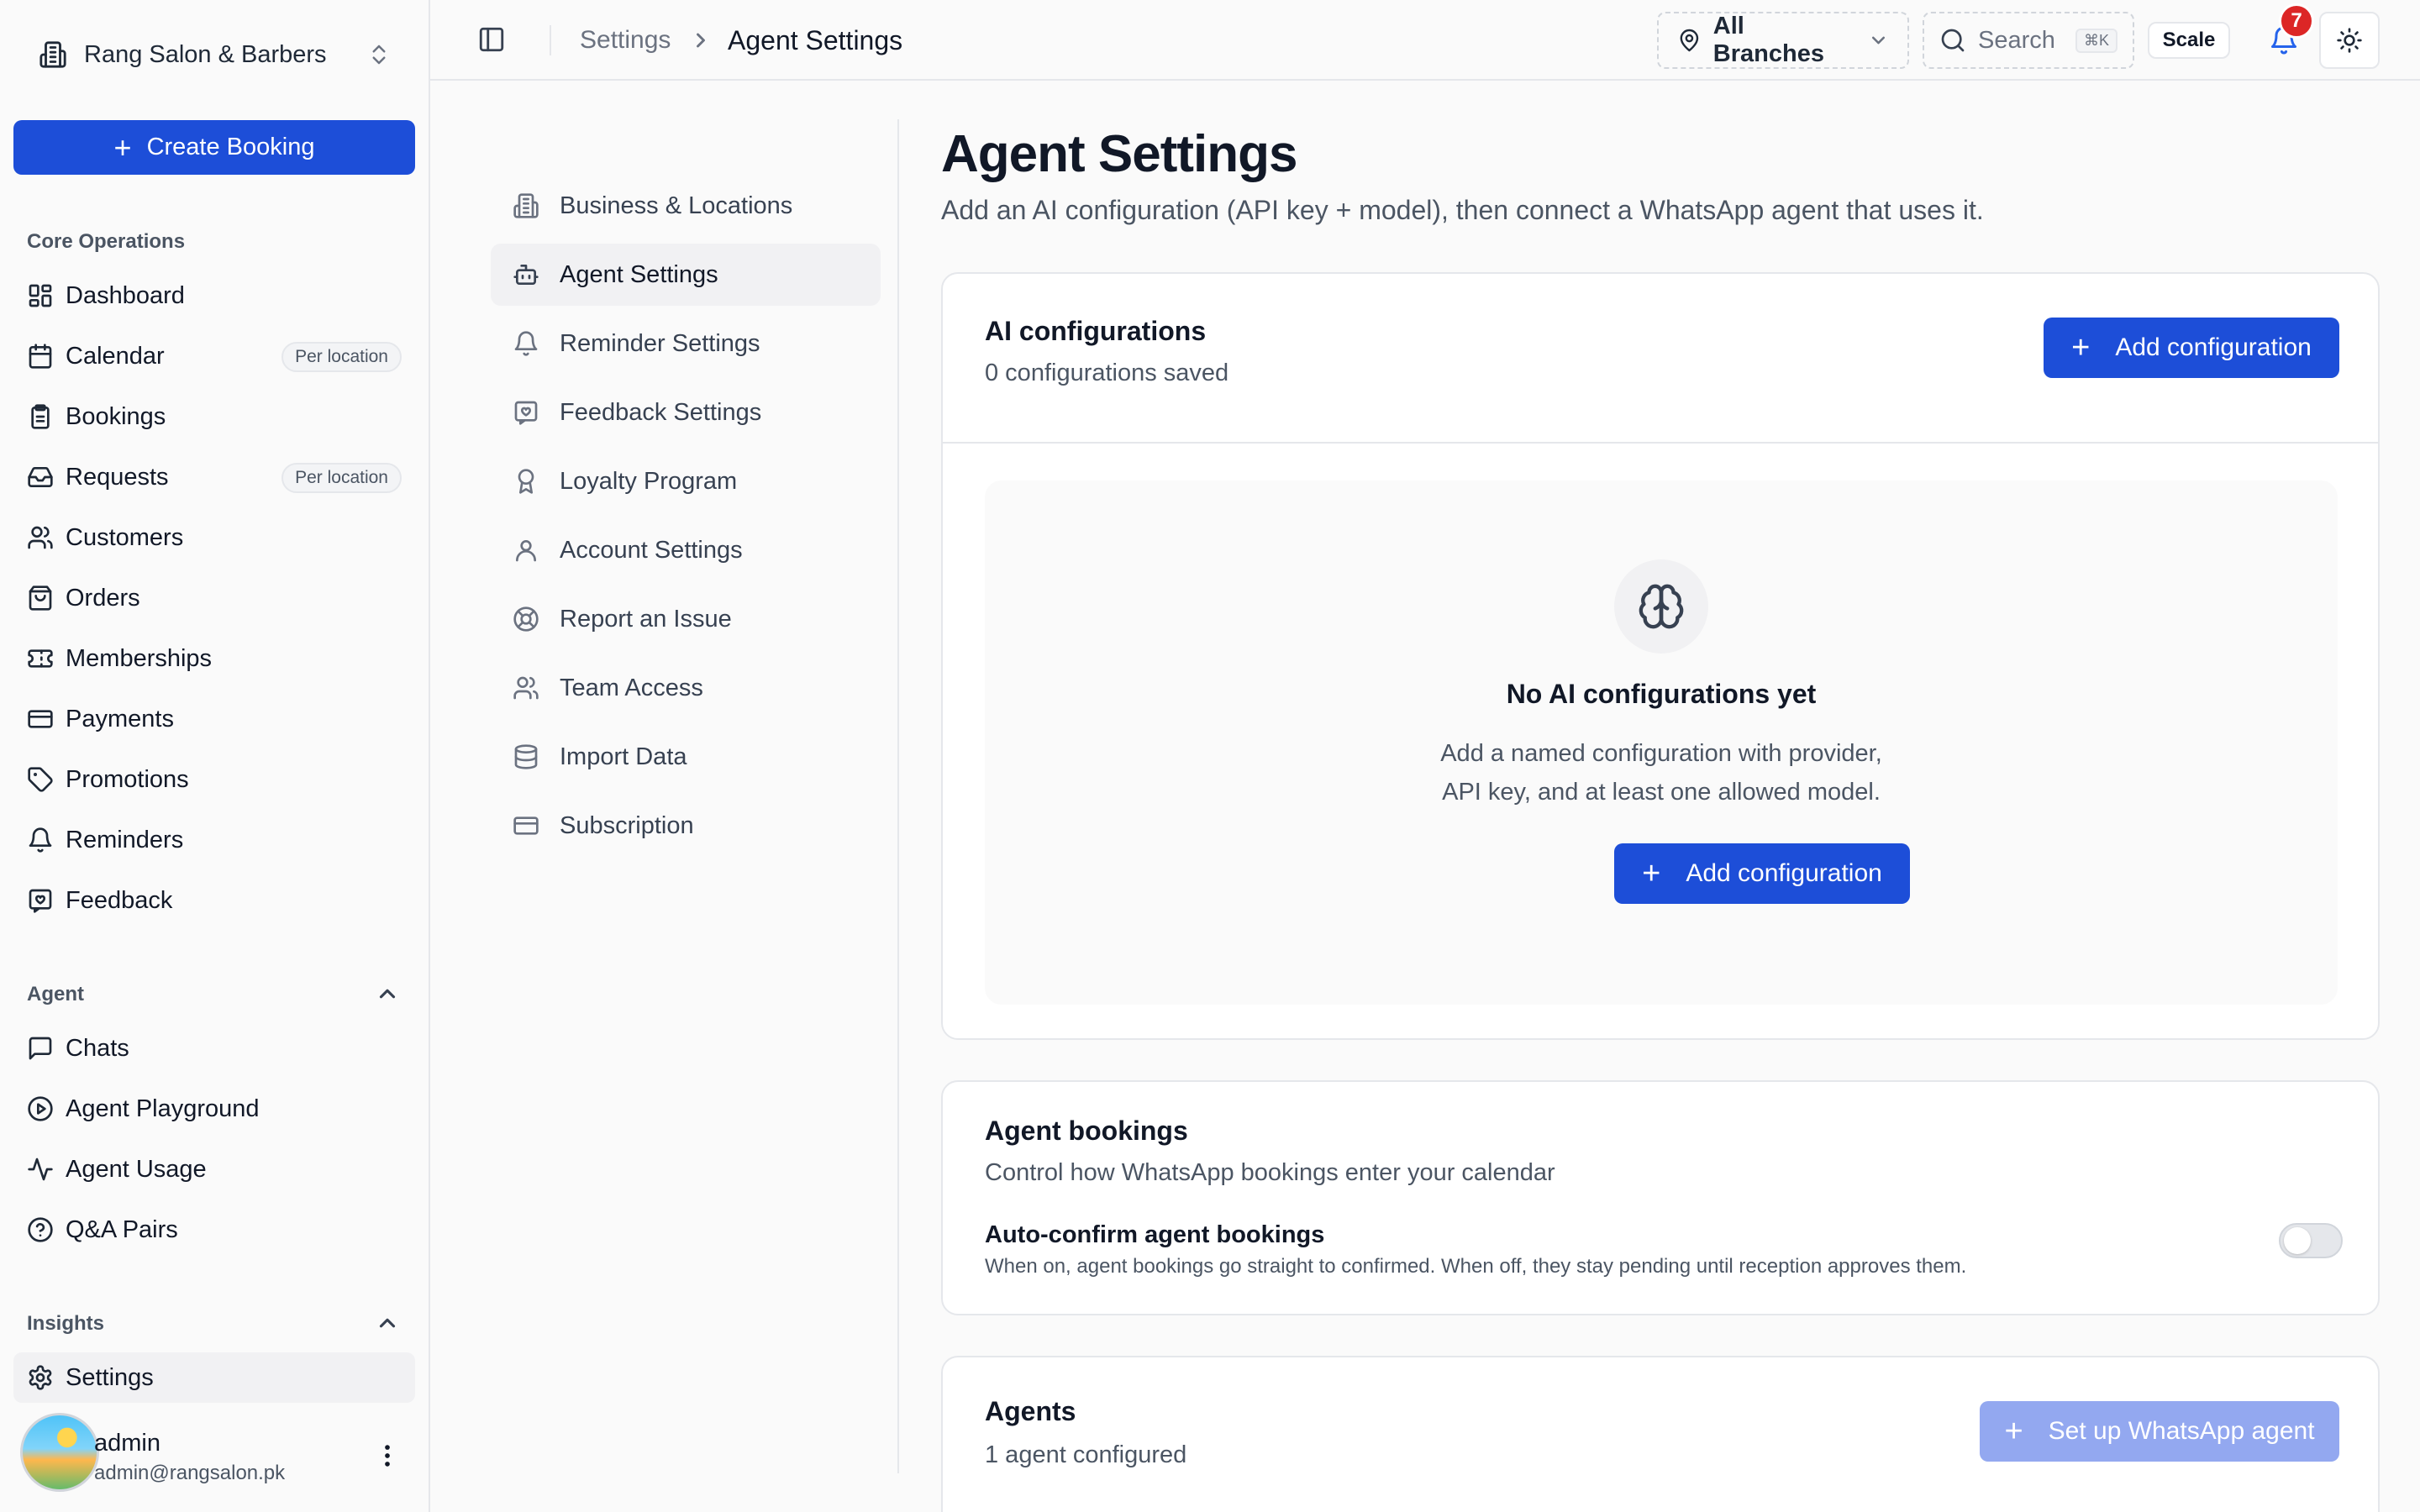 This screenshot has width=2420, height=1512. Describe the element at coordinates (116, 416) in the screenshot. I see `sidebar-item-label: Bookings` at that location.